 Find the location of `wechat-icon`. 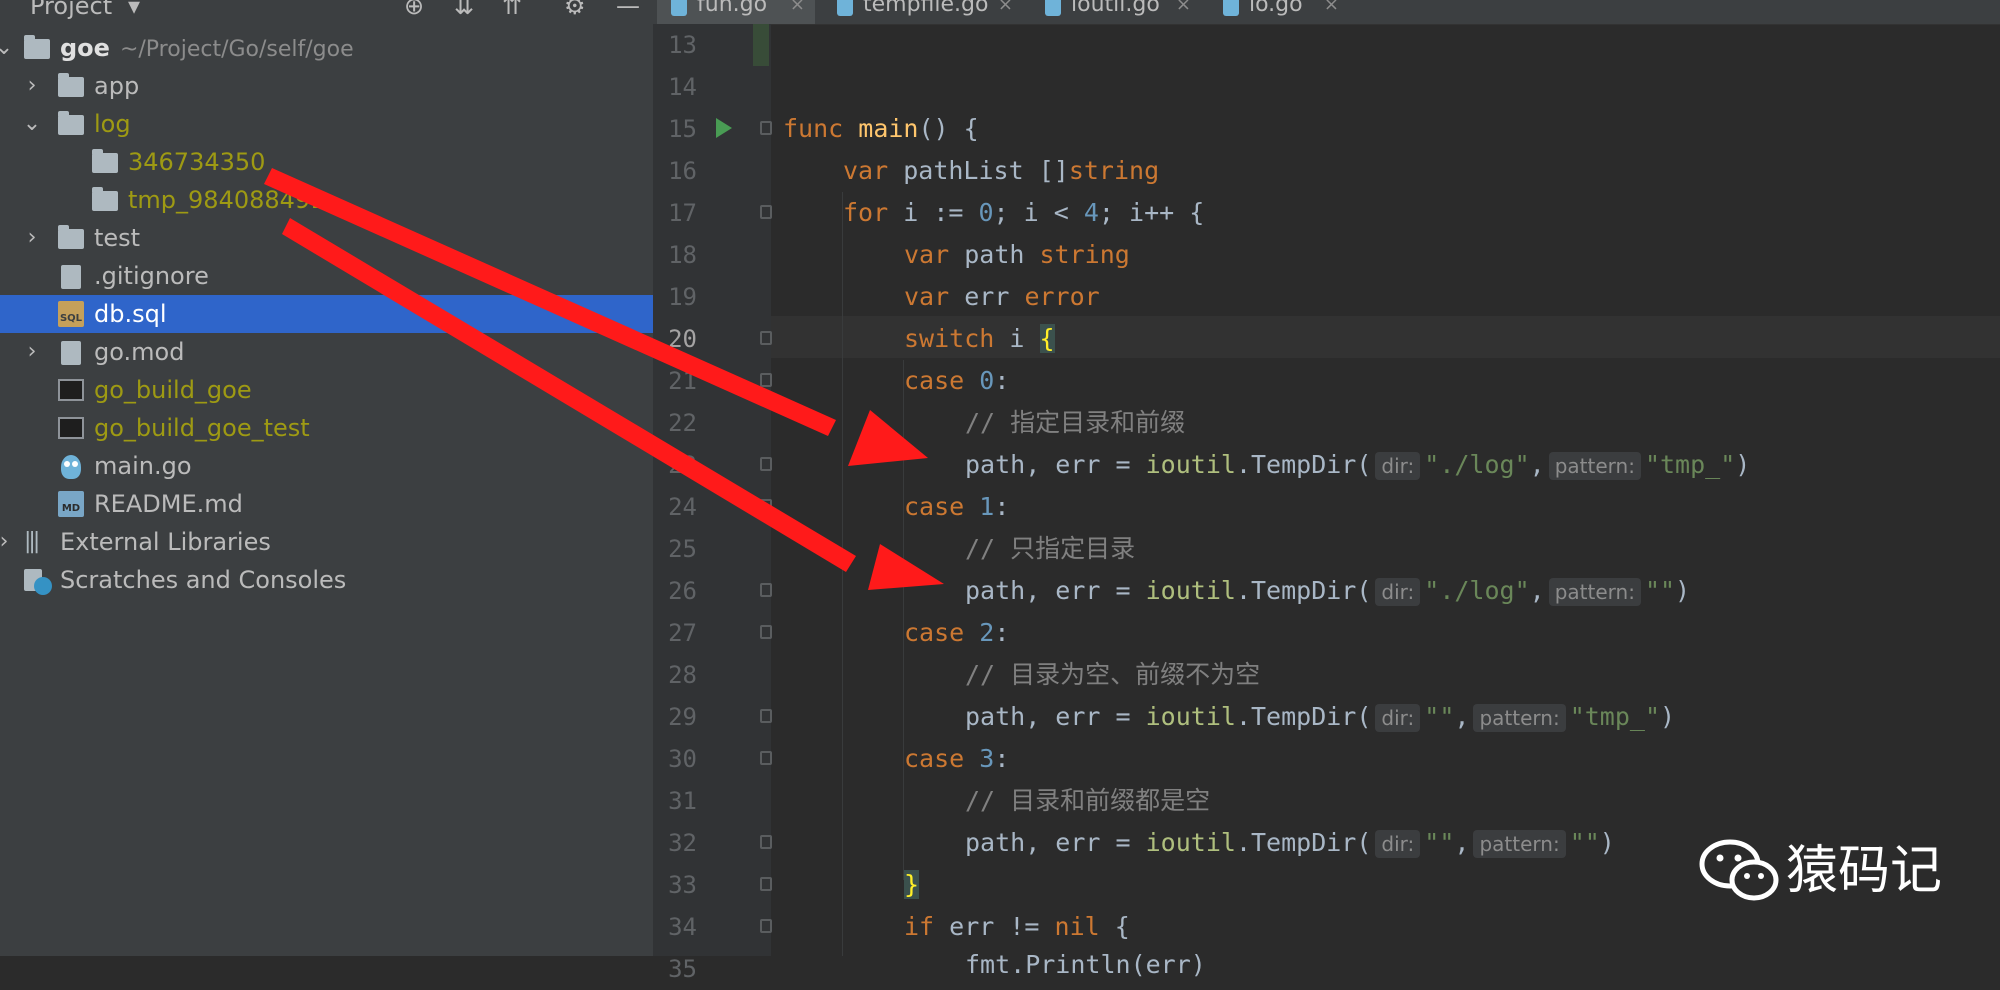

wechat-icon is located at coordinates (1739, 870).